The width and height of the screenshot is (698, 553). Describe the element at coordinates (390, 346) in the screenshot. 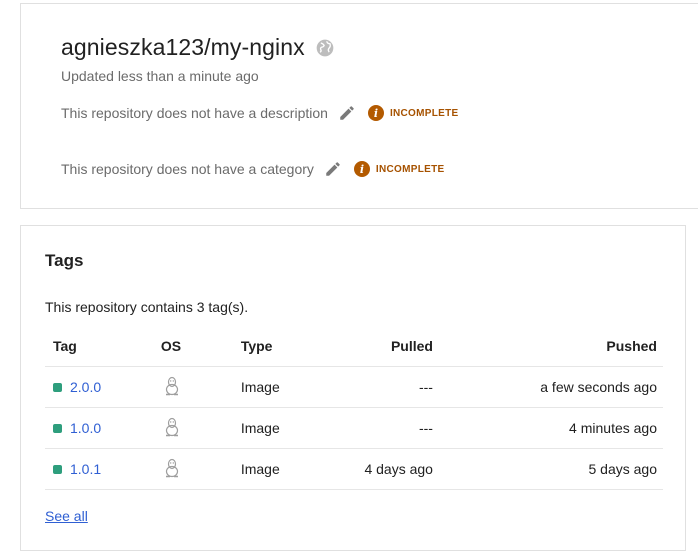

I see `column-header-pulled: Pulled` at that location.